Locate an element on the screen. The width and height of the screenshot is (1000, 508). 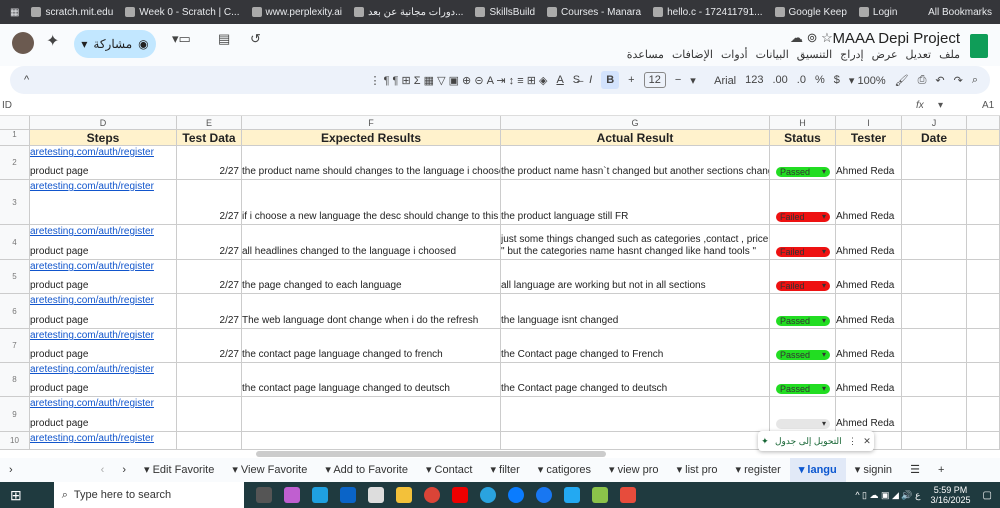
print-icon: ⎙ is located at coordinates (922, 80).